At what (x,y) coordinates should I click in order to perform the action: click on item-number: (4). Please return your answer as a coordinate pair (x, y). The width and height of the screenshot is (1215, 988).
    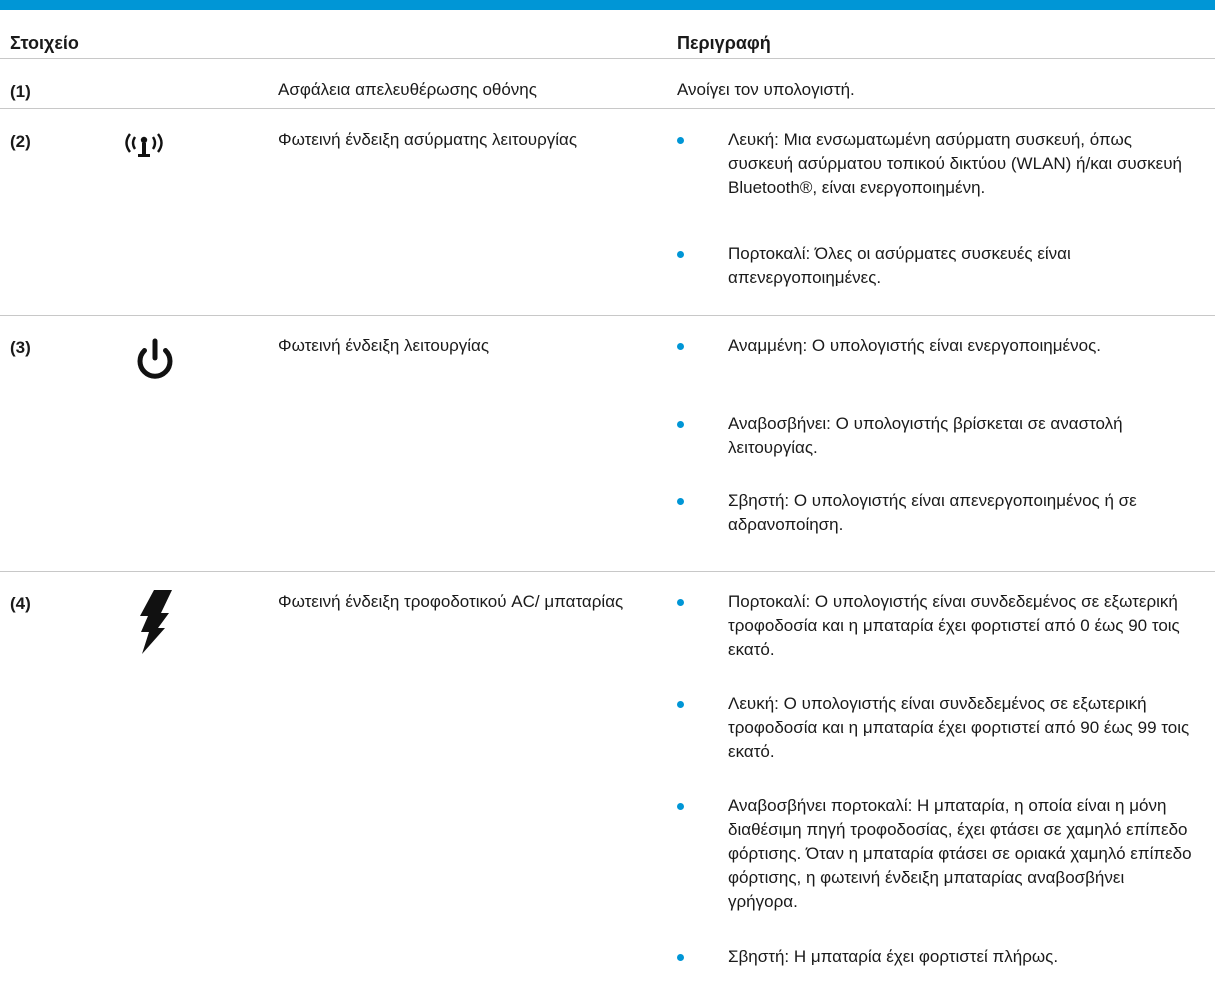
    Looking at the image, I should click on (20, 603).